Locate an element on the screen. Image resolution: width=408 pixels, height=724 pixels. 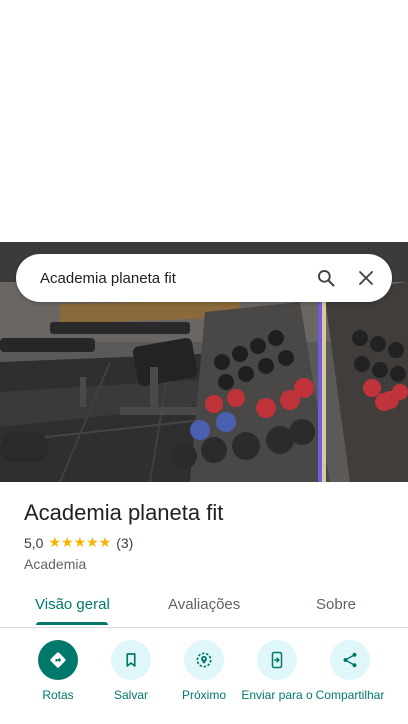
nearby-icon is located at coordinates (204, 660).